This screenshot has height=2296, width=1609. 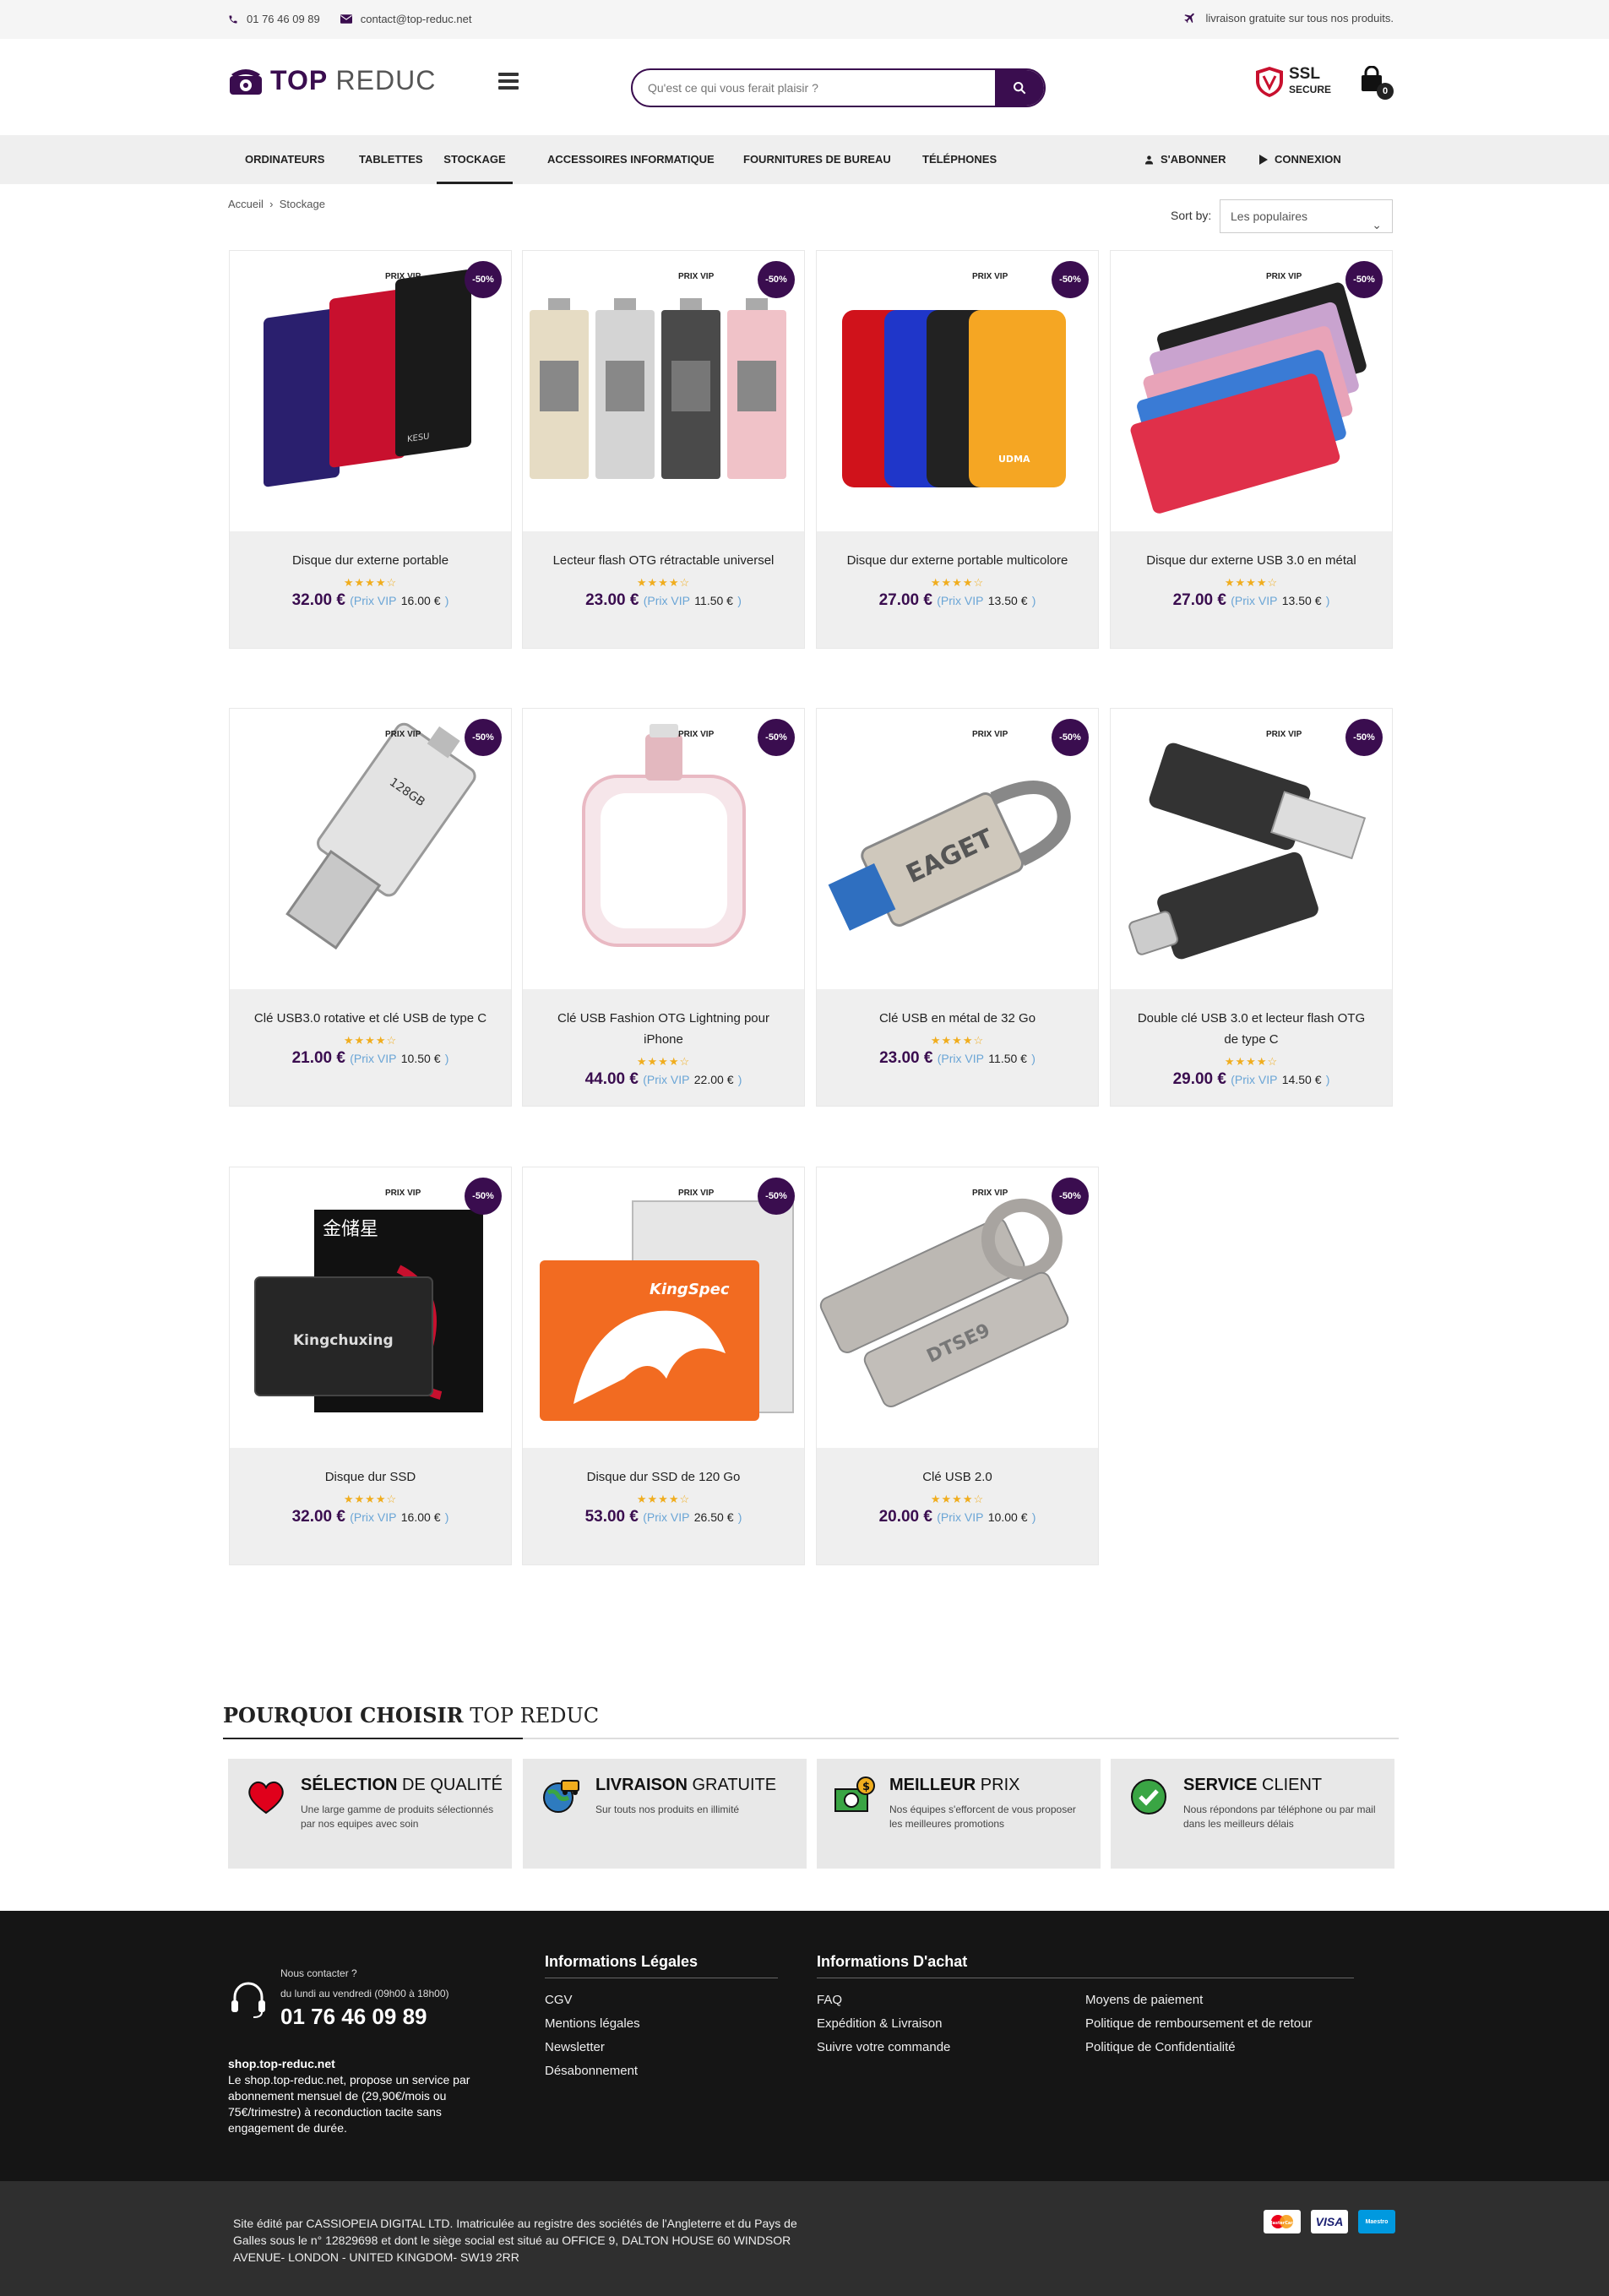 I want to click on product-image: UDMA, so click(x=957, y=391).